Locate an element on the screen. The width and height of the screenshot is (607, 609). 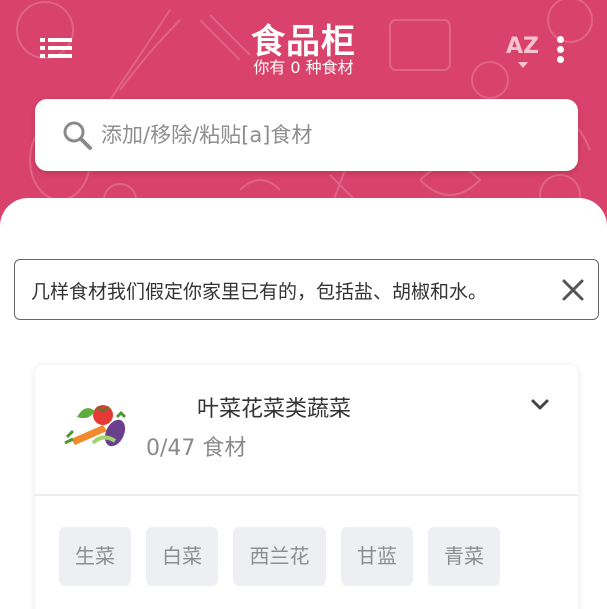
sort-az-icon: AZ is located at coordinates (522, 46).